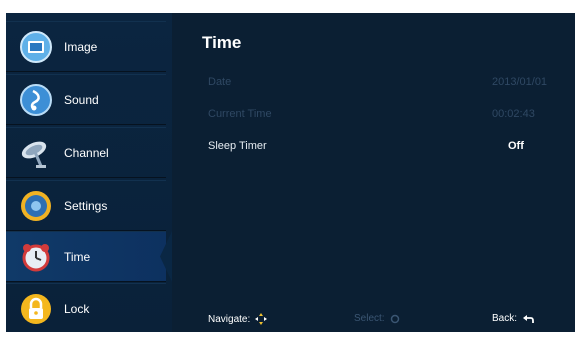 This screenshot has width=581, height=338. What do you see at coordinates (36, 257) in the screenshot?
I see `alarm-clock-icon` at bounding box center [36, 257].